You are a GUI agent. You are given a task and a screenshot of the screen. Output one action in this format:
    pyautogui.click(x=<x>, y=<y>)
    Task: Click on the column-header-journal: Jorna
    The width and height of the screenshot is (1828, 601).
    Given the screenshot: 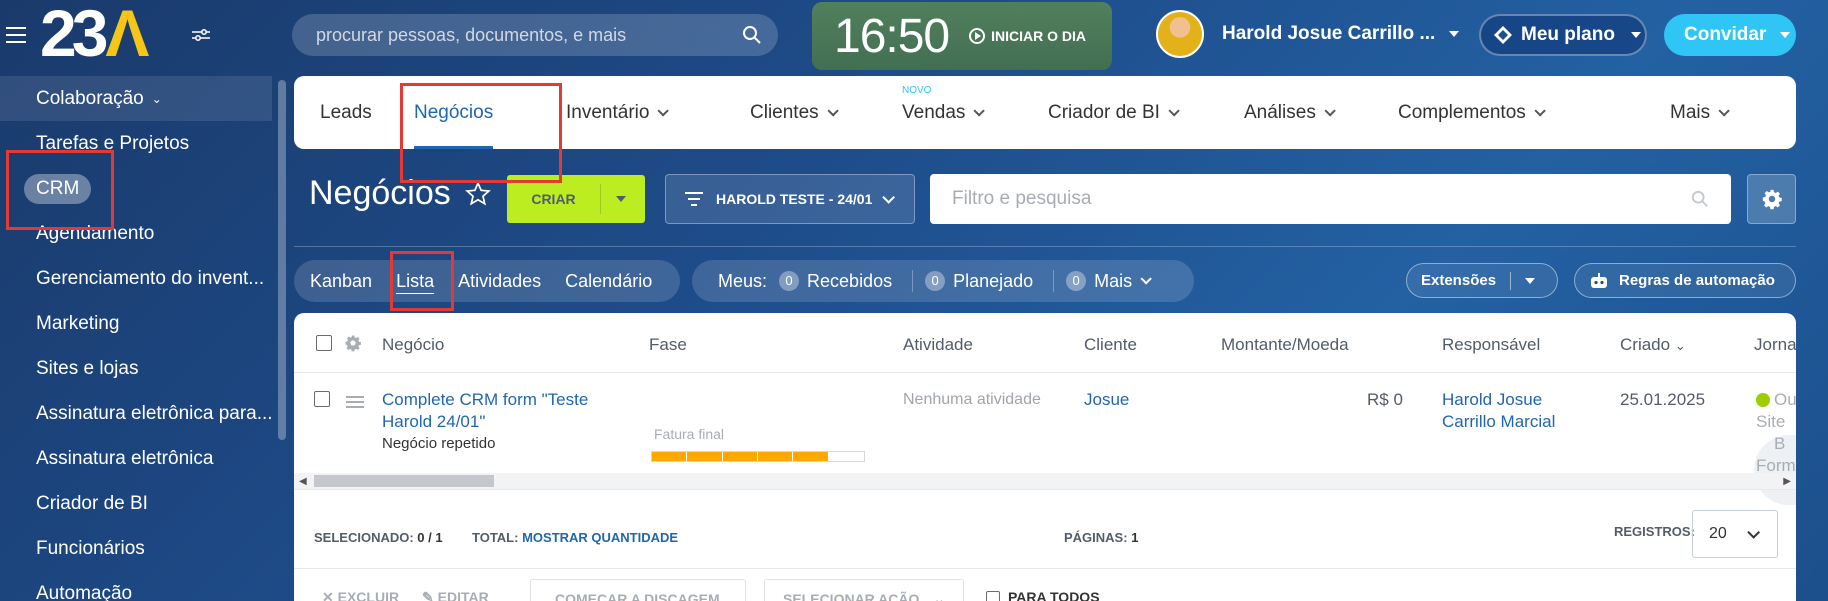 What is the action you would take?
    pyautogui.click(x=1775, y=345)
    